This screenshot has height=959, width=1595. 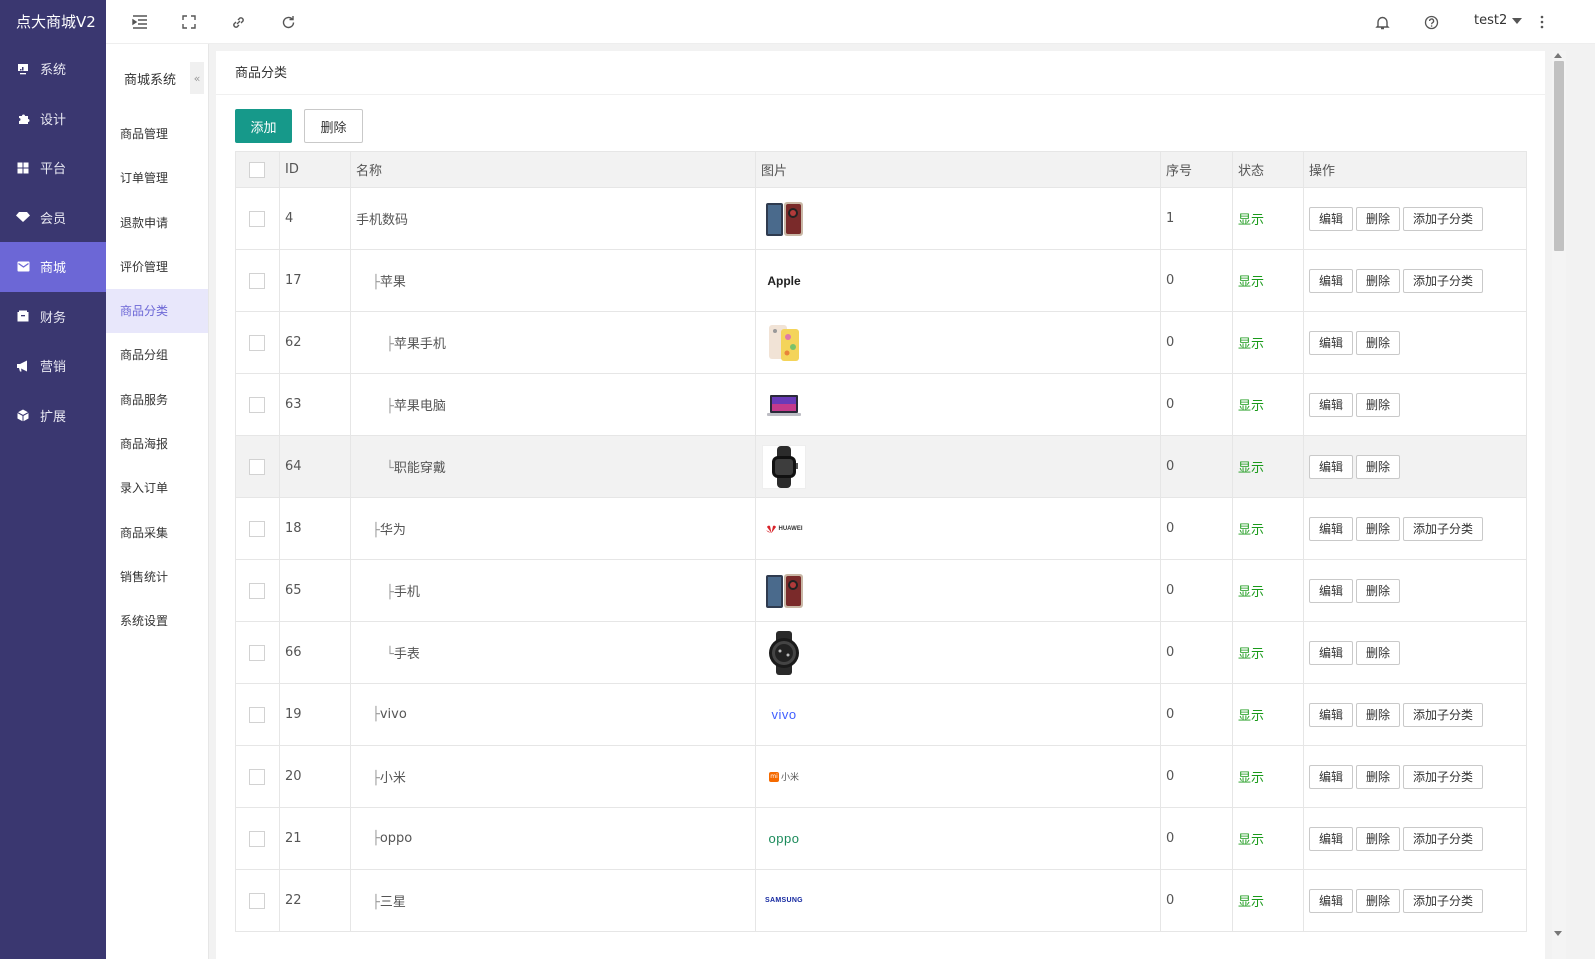 What do you see at coordinates (1559, 505) in the screenshot?
I see `page-scrollbar` at bounding box center [1559, 505].